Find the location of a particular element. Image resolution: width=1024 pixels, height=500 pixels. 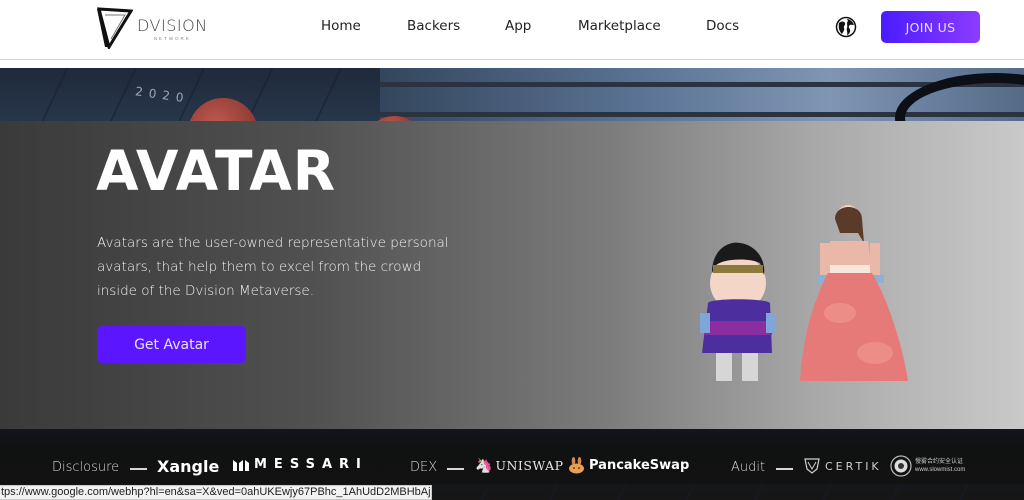

nav-marketplace: Marketplace is located at coordinates (619, 26).